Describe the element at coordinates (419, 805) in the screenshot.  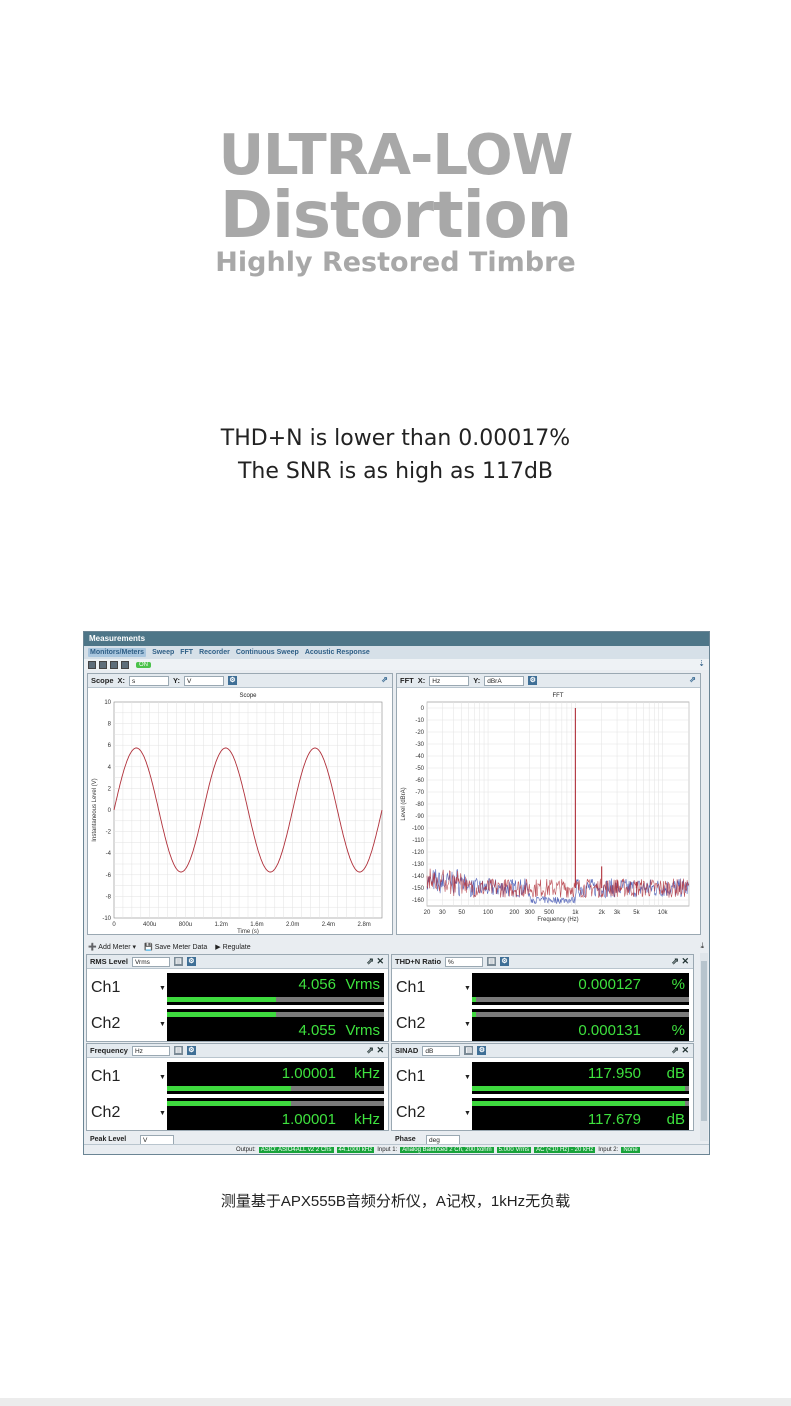
I see `fft-y-tick: -80` at that location.